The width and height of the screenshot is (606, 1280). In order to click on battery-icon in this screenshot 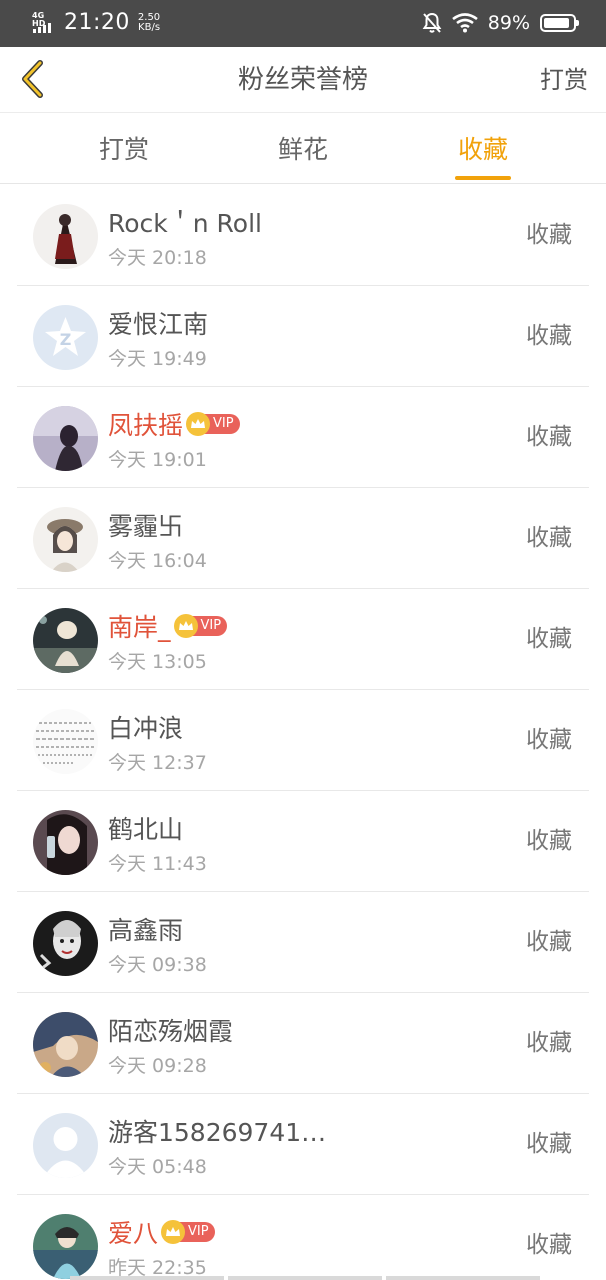, I will do `click(559, 23)`.